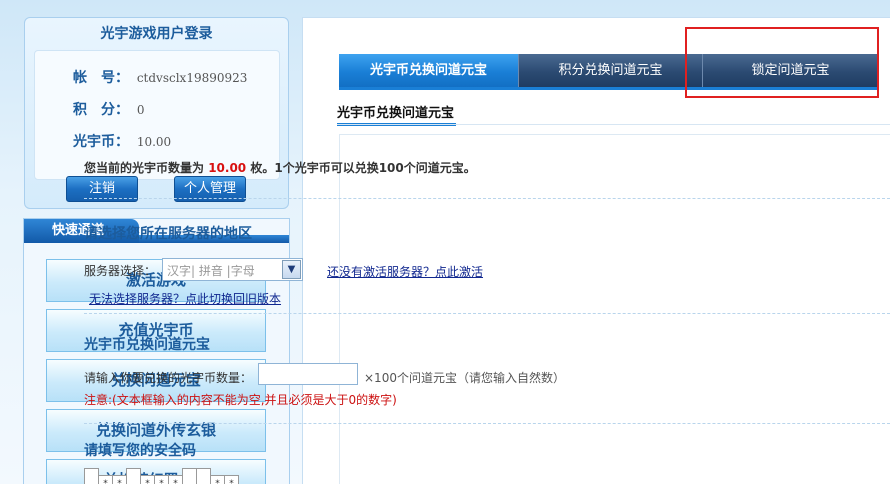 This screenshot has width=890, height=484. Describe the element at coordinates (211, 271) in the screenshot. I see `server-select-placeholder: 汉字| 拼音 |字母` at that location.